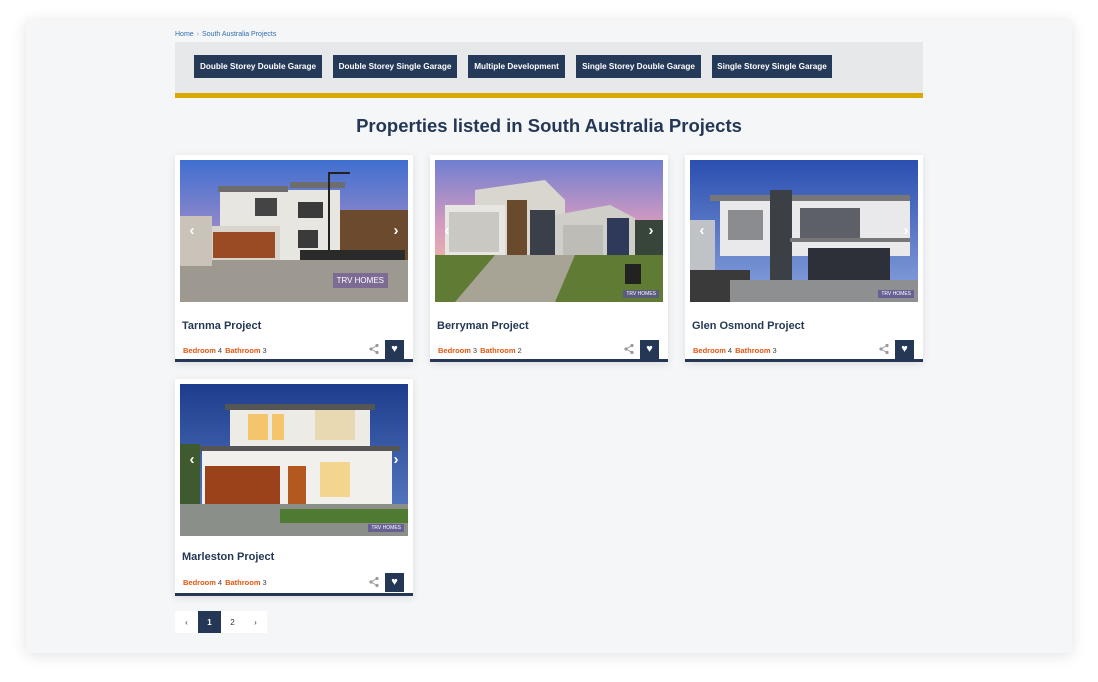 Image resolution: width=1098 pixels, height=682 pixels. What do you see at coordinates (748, 326) in the screenshot?
I see `property-title: Glen Osmond Project` at bounding box center [748, 326].